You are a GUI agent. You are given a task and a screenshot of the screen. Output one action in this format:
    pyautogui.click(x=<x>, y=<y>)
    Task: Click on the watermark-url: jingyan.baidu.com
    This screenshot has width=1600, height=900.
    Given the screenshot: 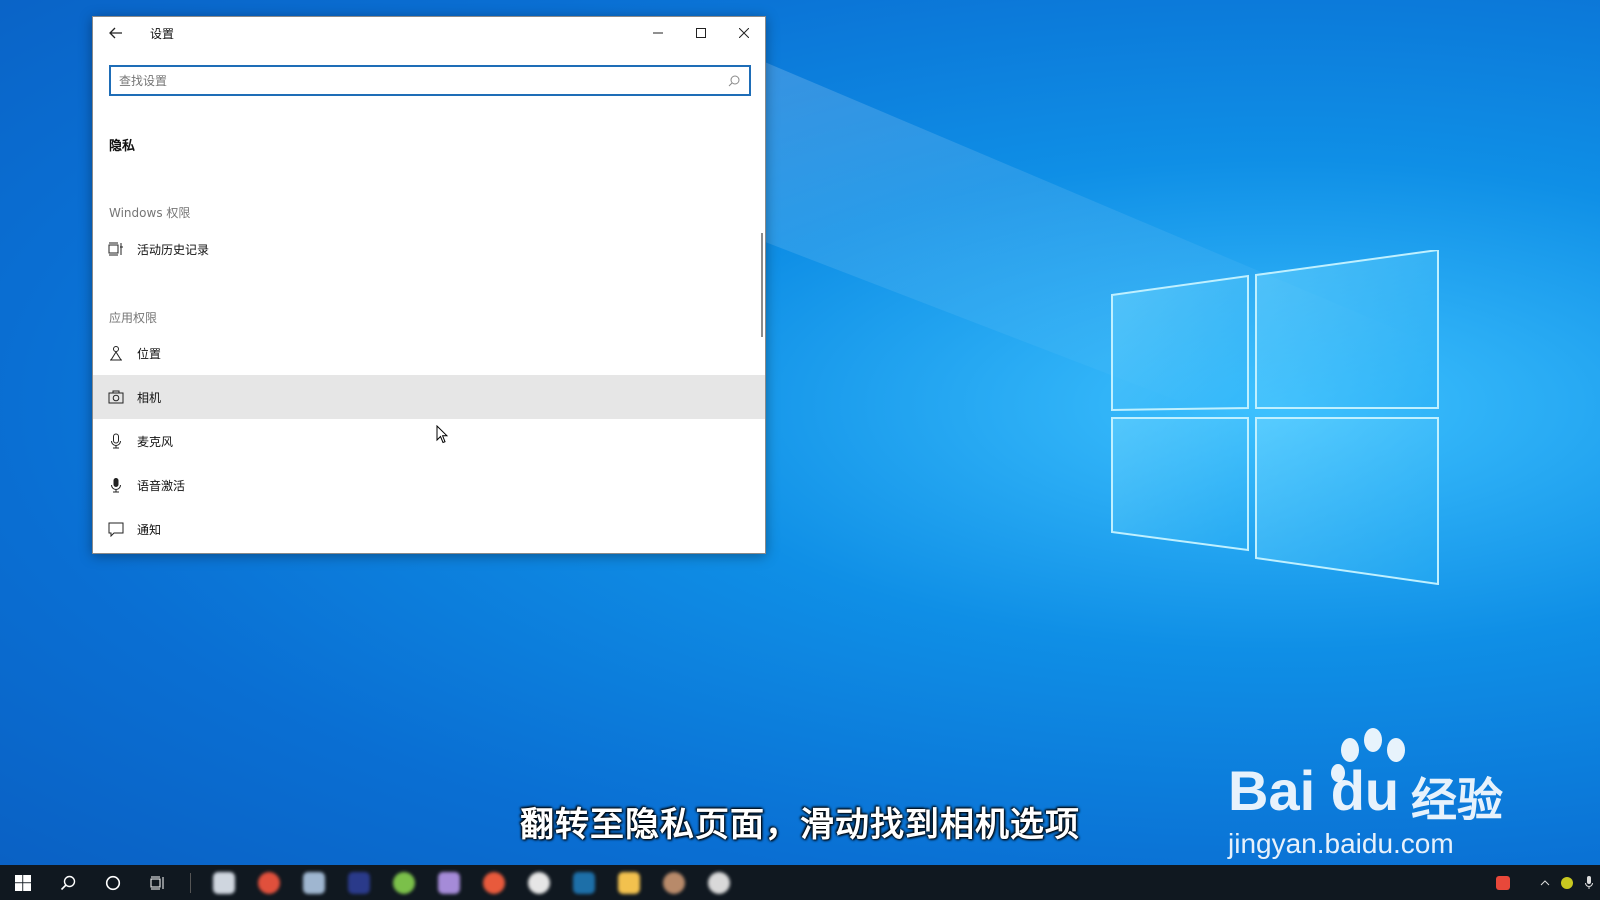 What is the action you would take?
    pyautogui.click(x=1341, y=843)
    